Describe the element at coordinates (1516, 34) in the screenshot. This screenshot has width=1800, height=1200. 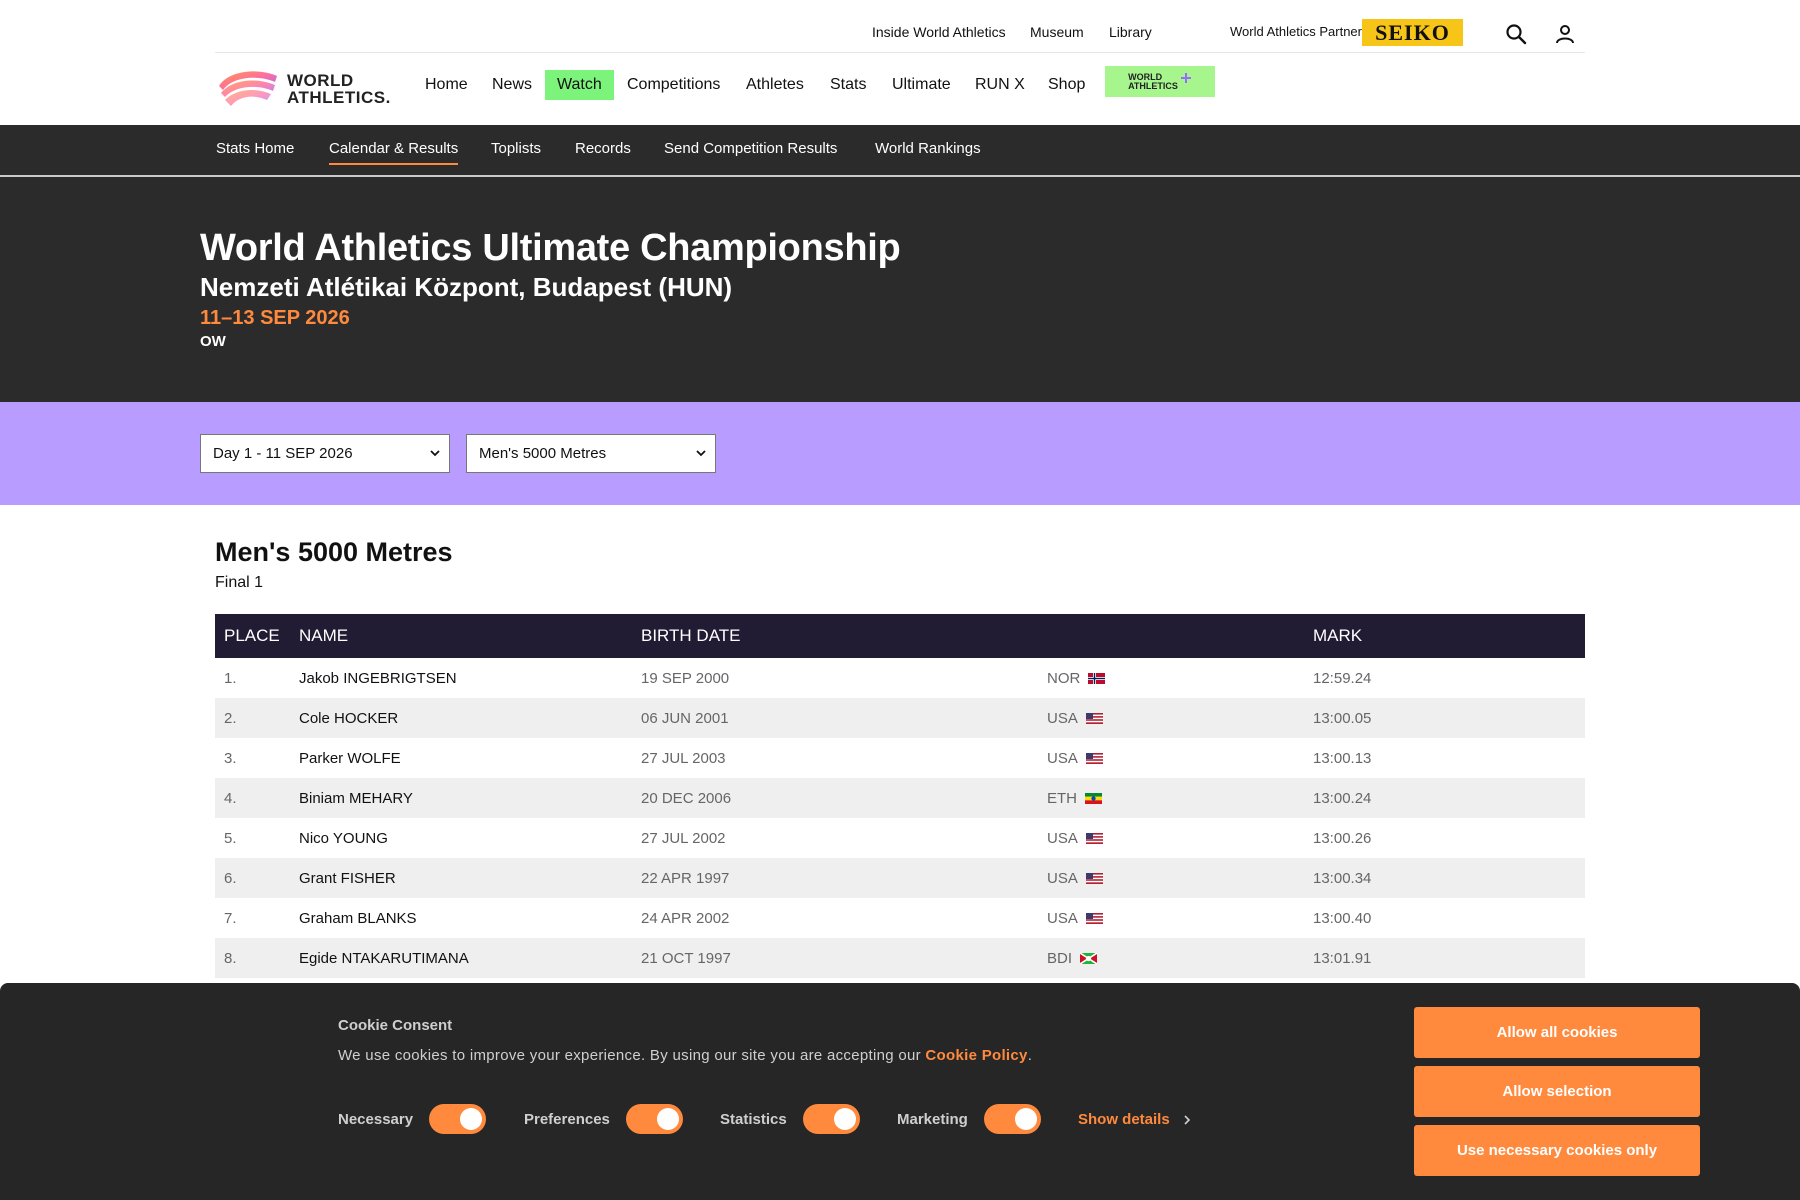
I see `search-icon` at that location.